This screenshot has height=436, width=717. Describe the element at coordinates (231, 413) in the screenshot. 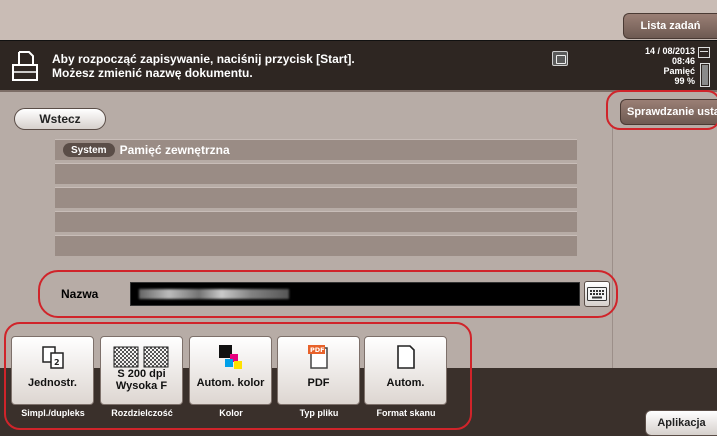

I see `tile-caption: Kolor` at that location.